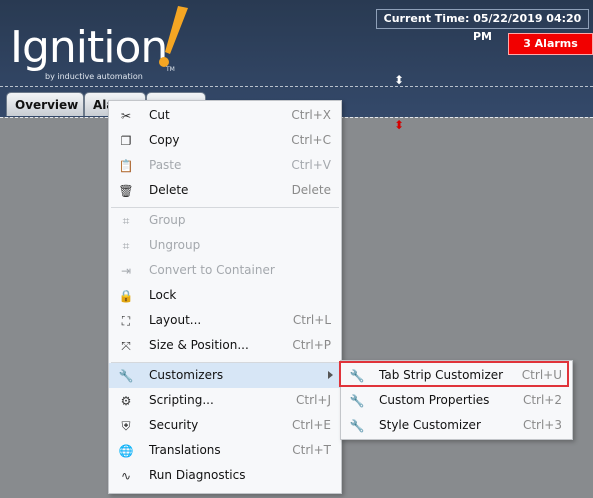  I want to click on menu-item-shortcut: Ctrl+P, so click(311, 345).